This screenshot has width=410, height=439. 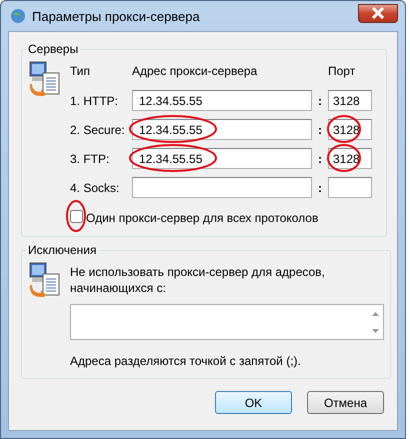 I want to click on checkbox-label: Один прокси-сервер для всех протоколов, so click(x=202, y=218).